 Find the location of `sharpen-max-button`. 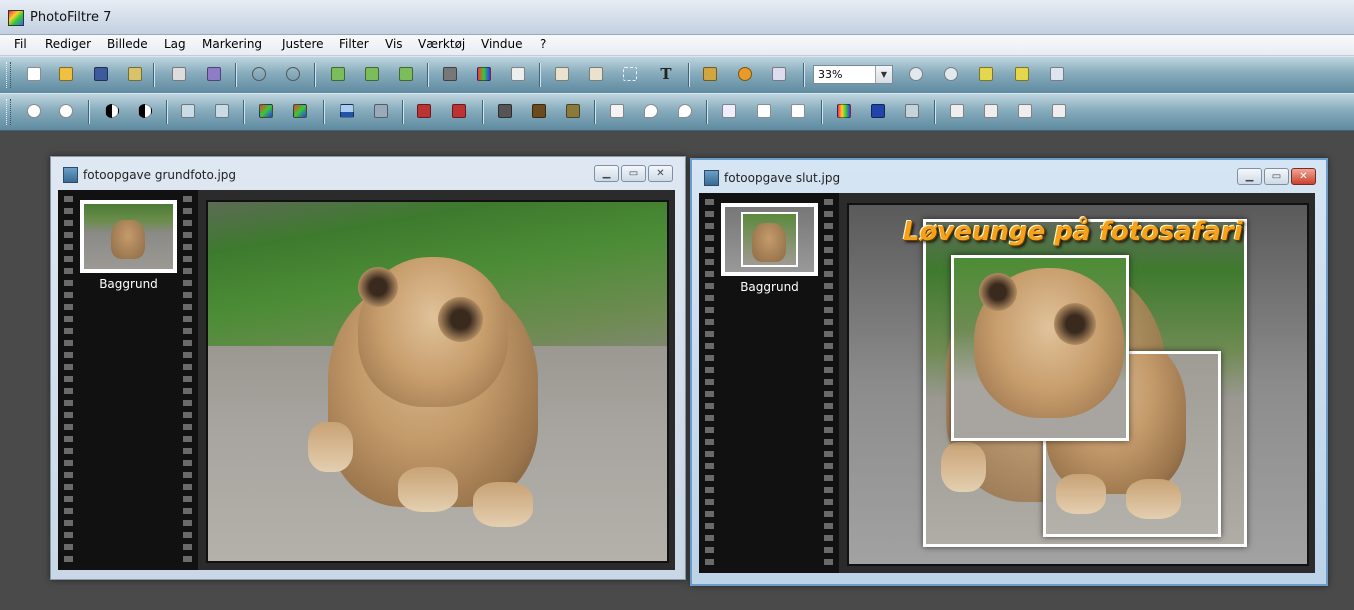

sharpen-max-button is located at coordinates (798, 111).